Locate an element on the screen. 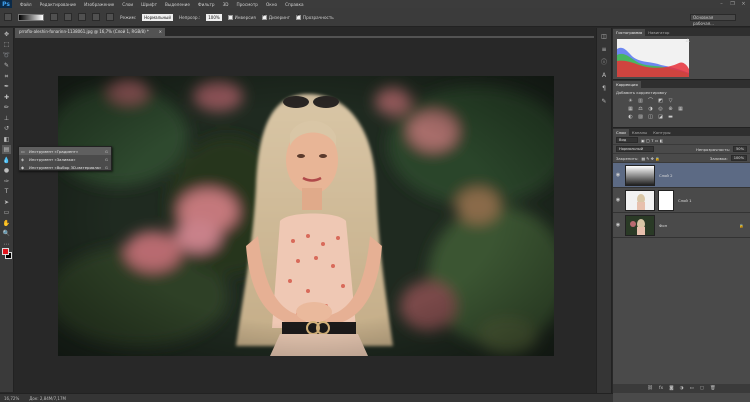 Image resolution: width=750 pixels, height=402 pixels. adjustment-layer-icon: ◑ is located at coordinates (682, 388).